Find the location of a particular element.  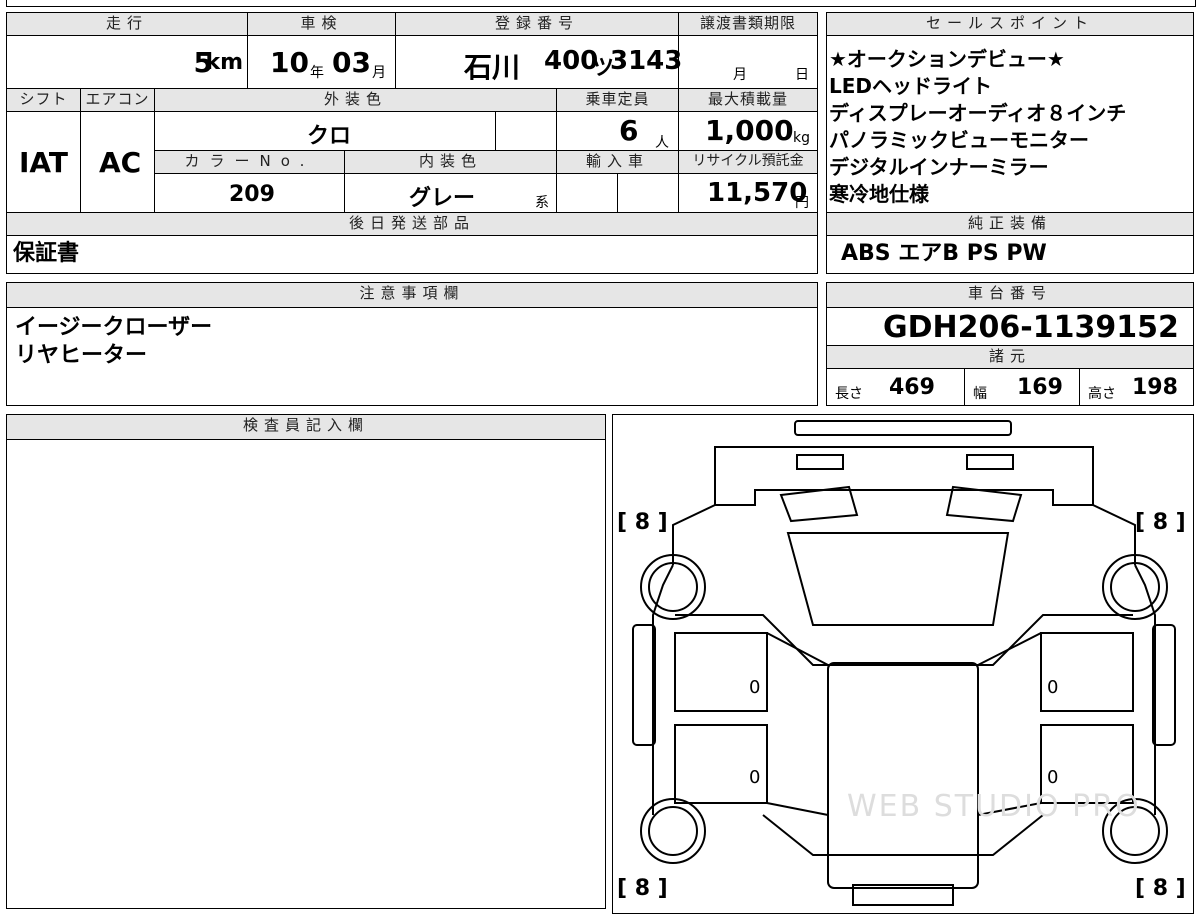

spec-length-label: 長さ is located at coordinates (849, 394).